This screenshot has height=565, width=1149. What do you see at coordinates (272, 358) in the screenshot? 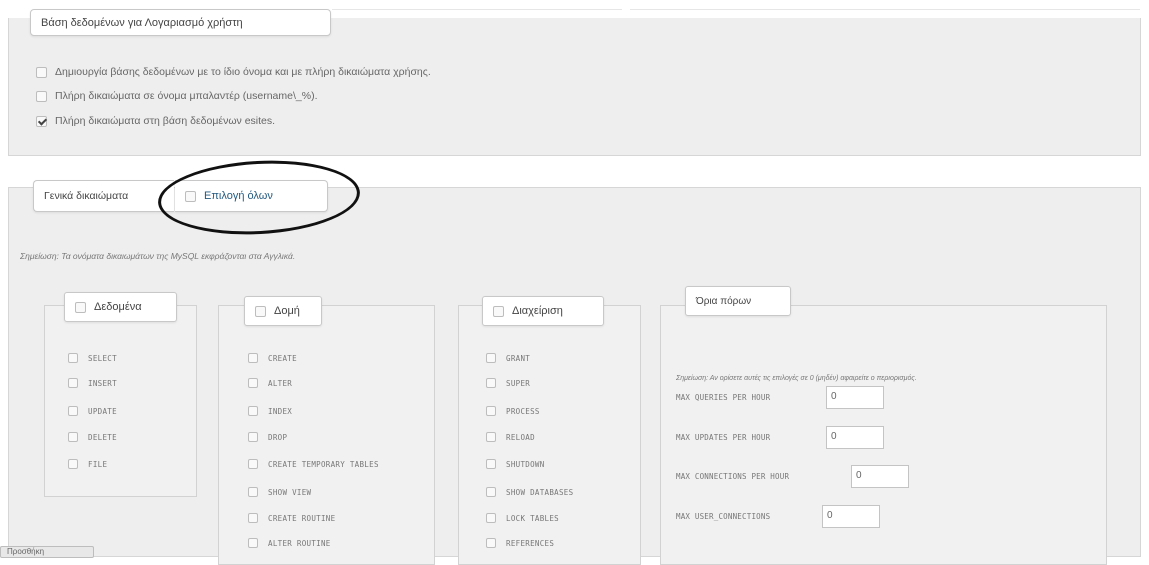
I see `privilege-create: CREATE` at bounding box center [272, 358].